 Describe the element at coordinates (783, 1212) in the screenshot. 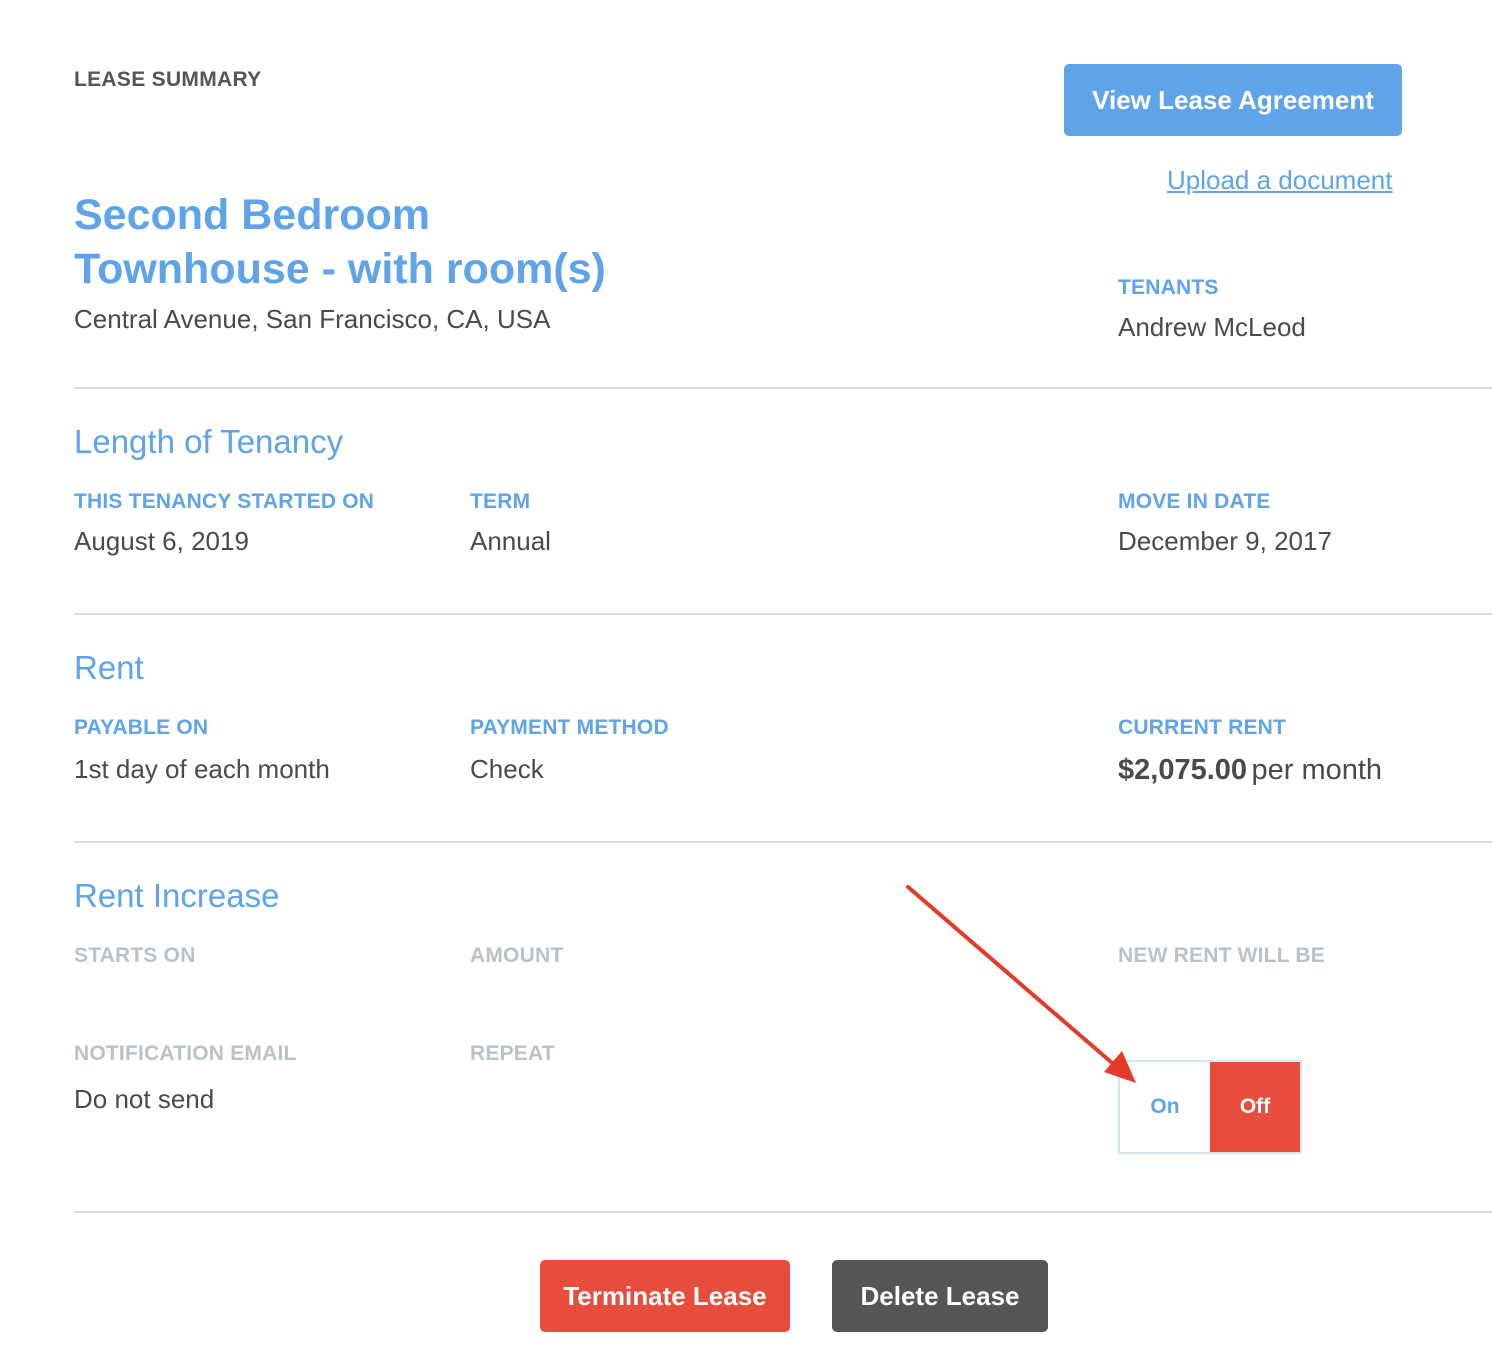

I see `divider` at that location.